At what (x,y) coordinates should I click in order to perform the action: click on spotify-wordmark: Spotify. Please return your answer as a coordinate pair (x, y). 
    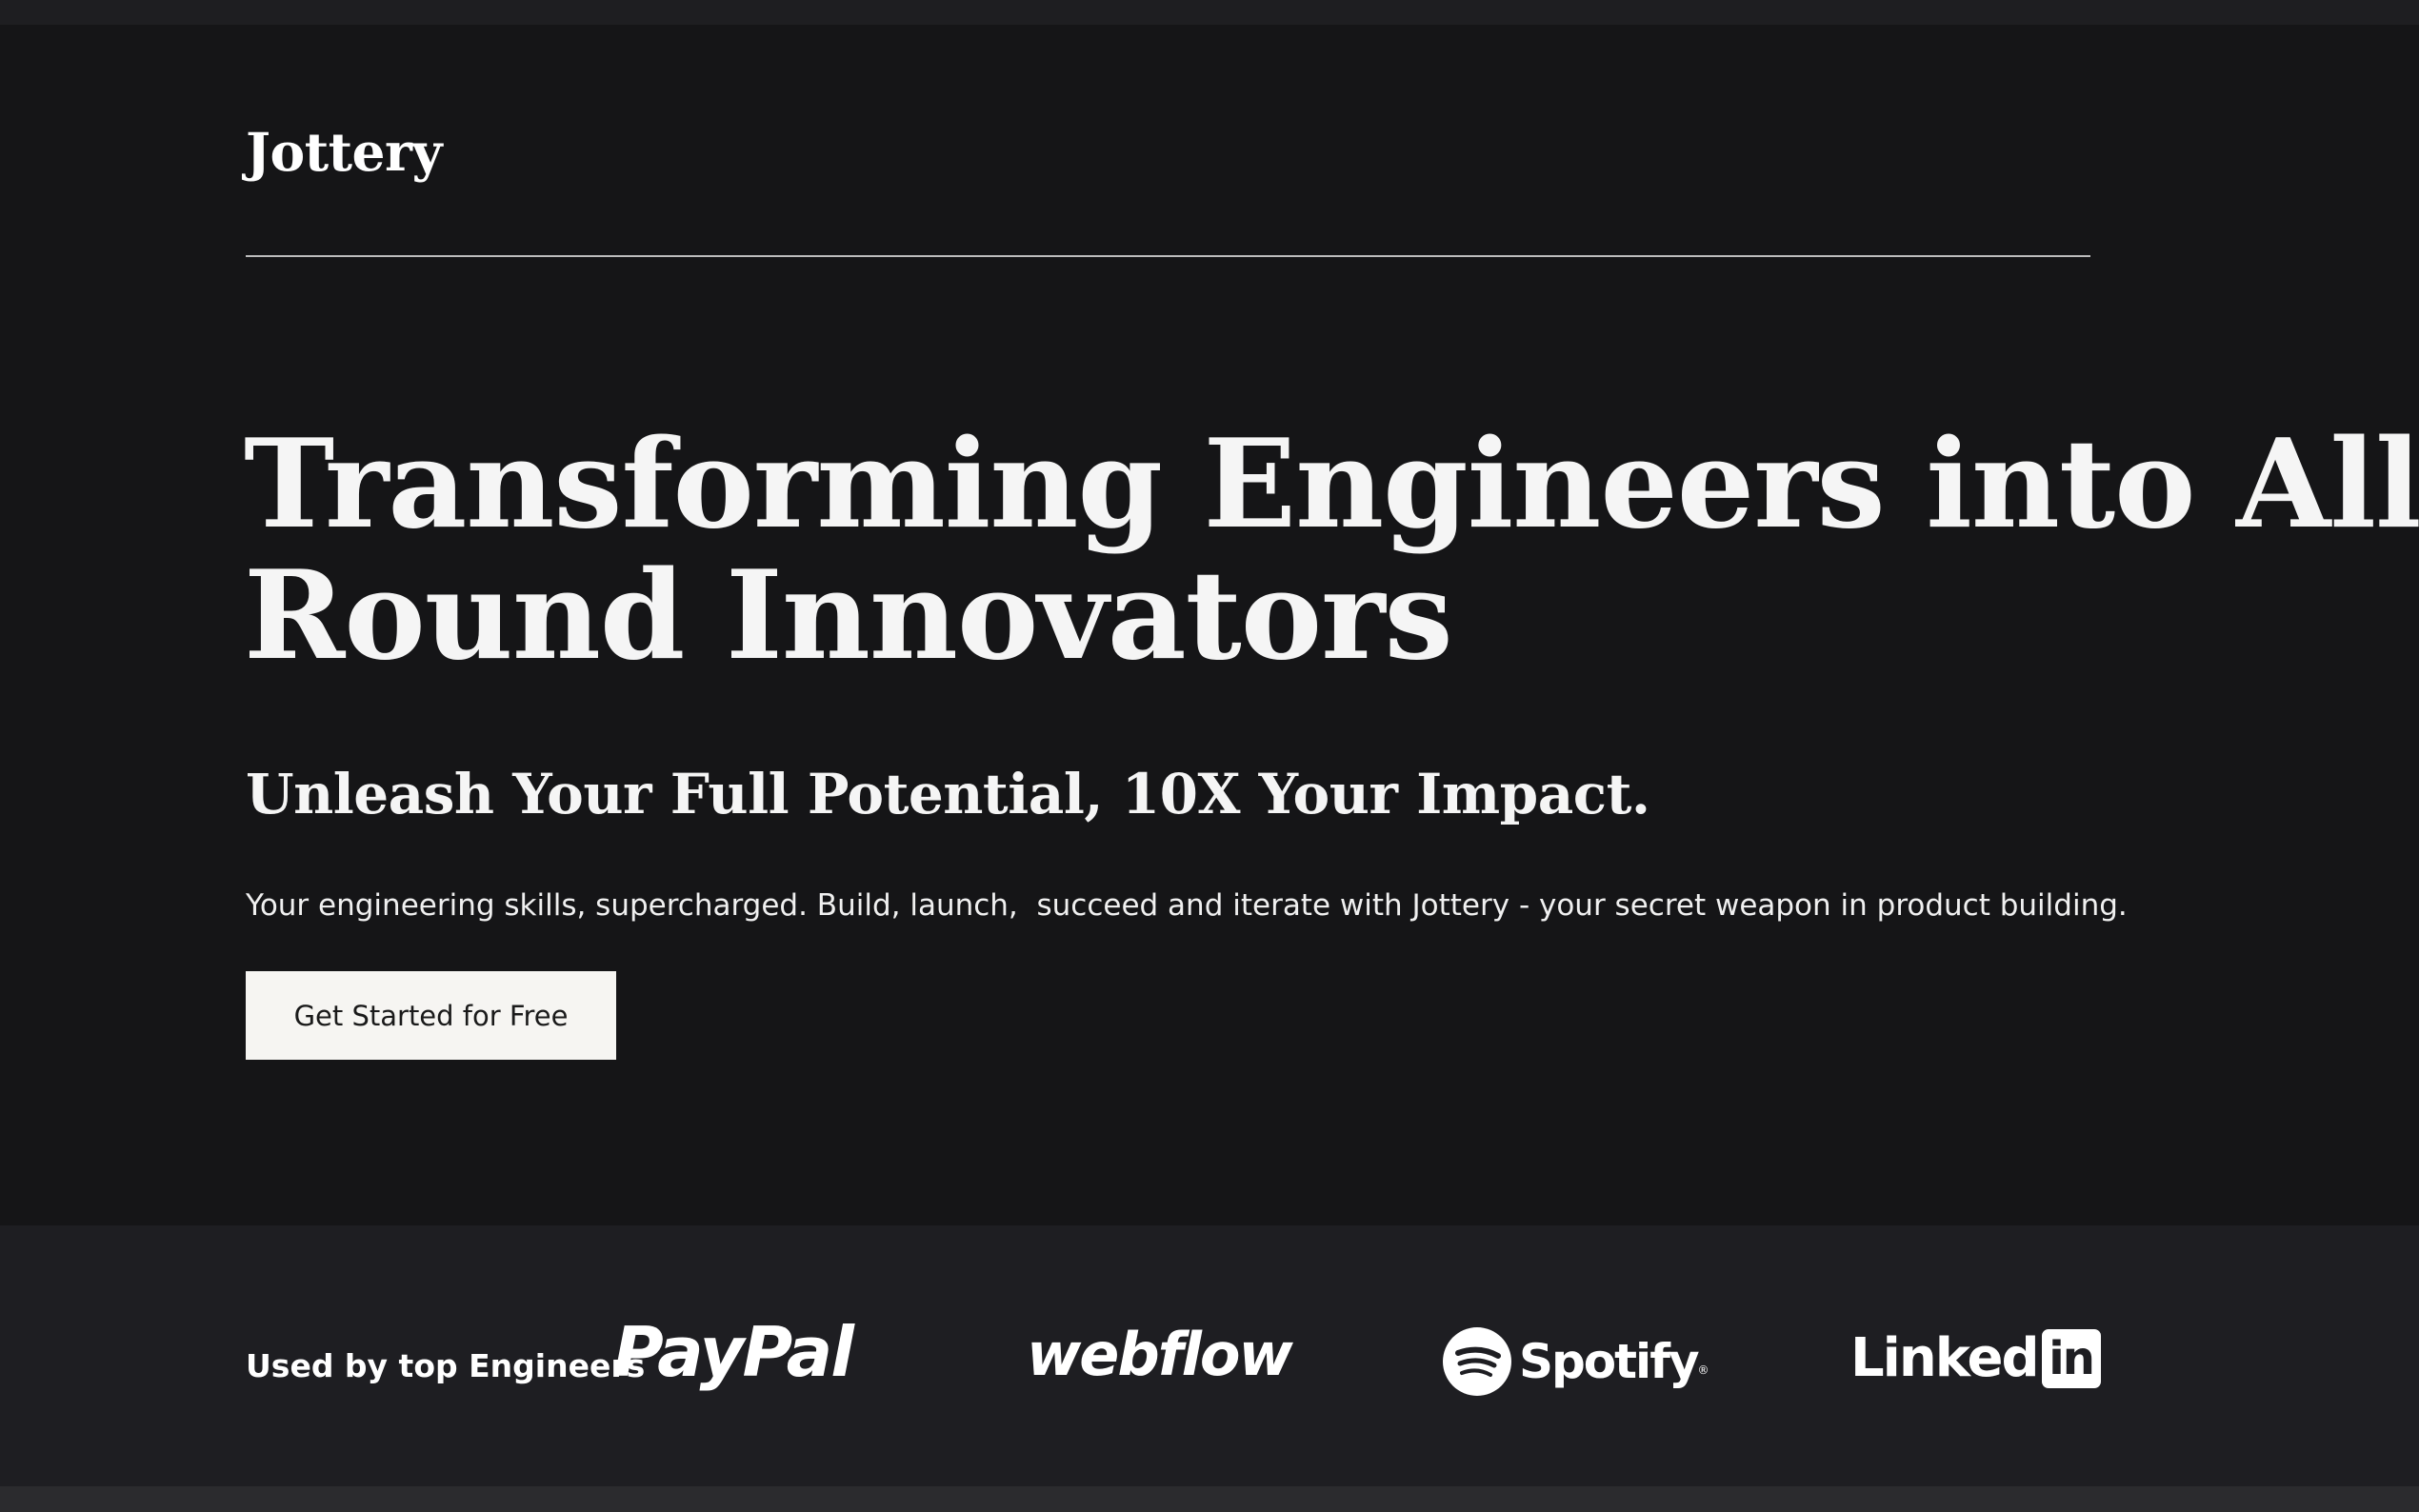
    Looking at the image, I should click on (1609, 1361).